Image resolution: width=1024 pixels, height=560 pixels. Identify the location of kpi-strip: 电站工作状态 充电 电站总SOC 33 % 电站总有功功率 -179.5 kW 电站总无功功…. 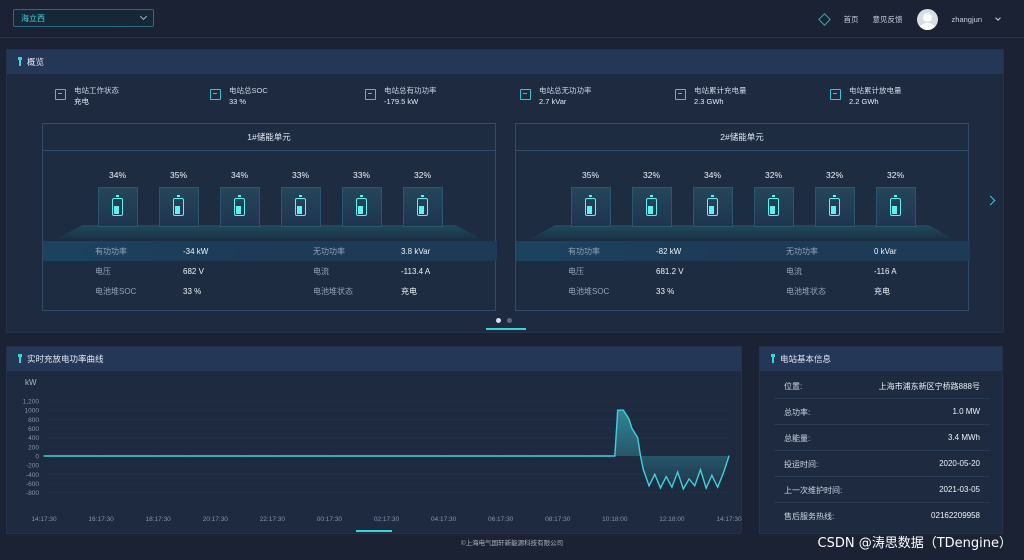
(520, 96).